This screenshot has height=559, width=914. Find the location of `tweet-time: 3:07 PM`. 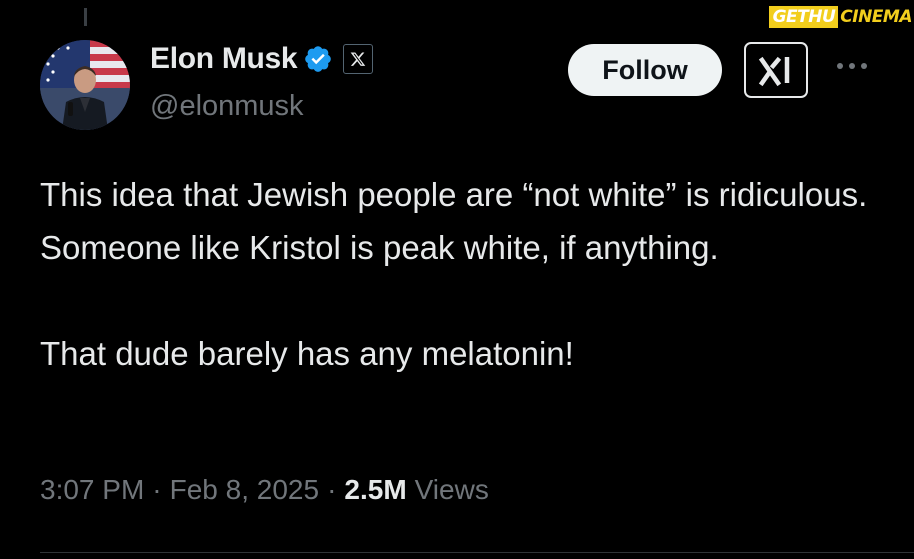

tweet-time: 3:07 PM is located at coordinates (92, 490).